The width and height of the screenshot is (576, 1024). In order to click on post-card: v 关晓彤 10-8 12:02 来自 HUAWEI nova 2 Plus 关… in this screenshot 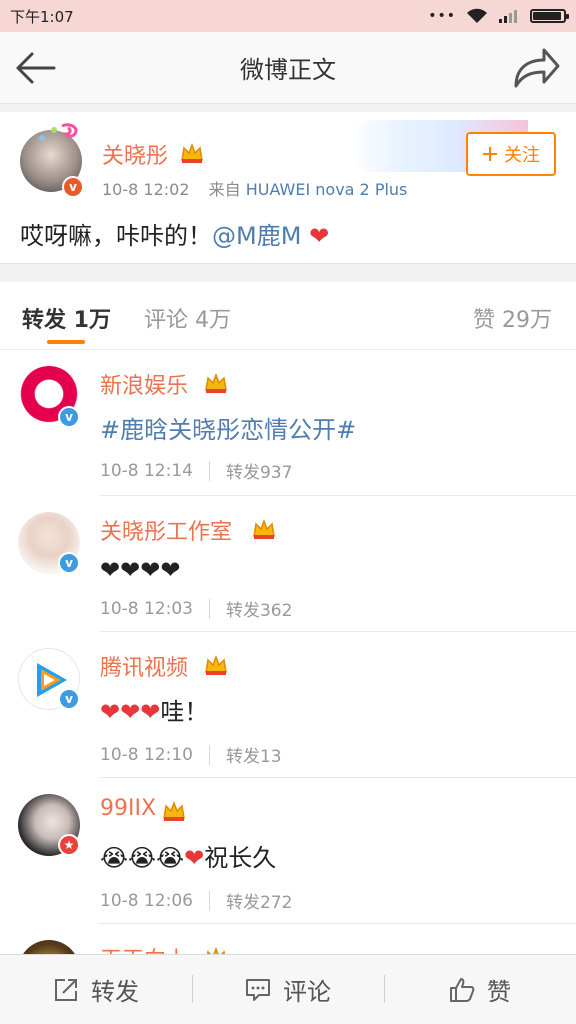, I will do `click(288, 188)`.